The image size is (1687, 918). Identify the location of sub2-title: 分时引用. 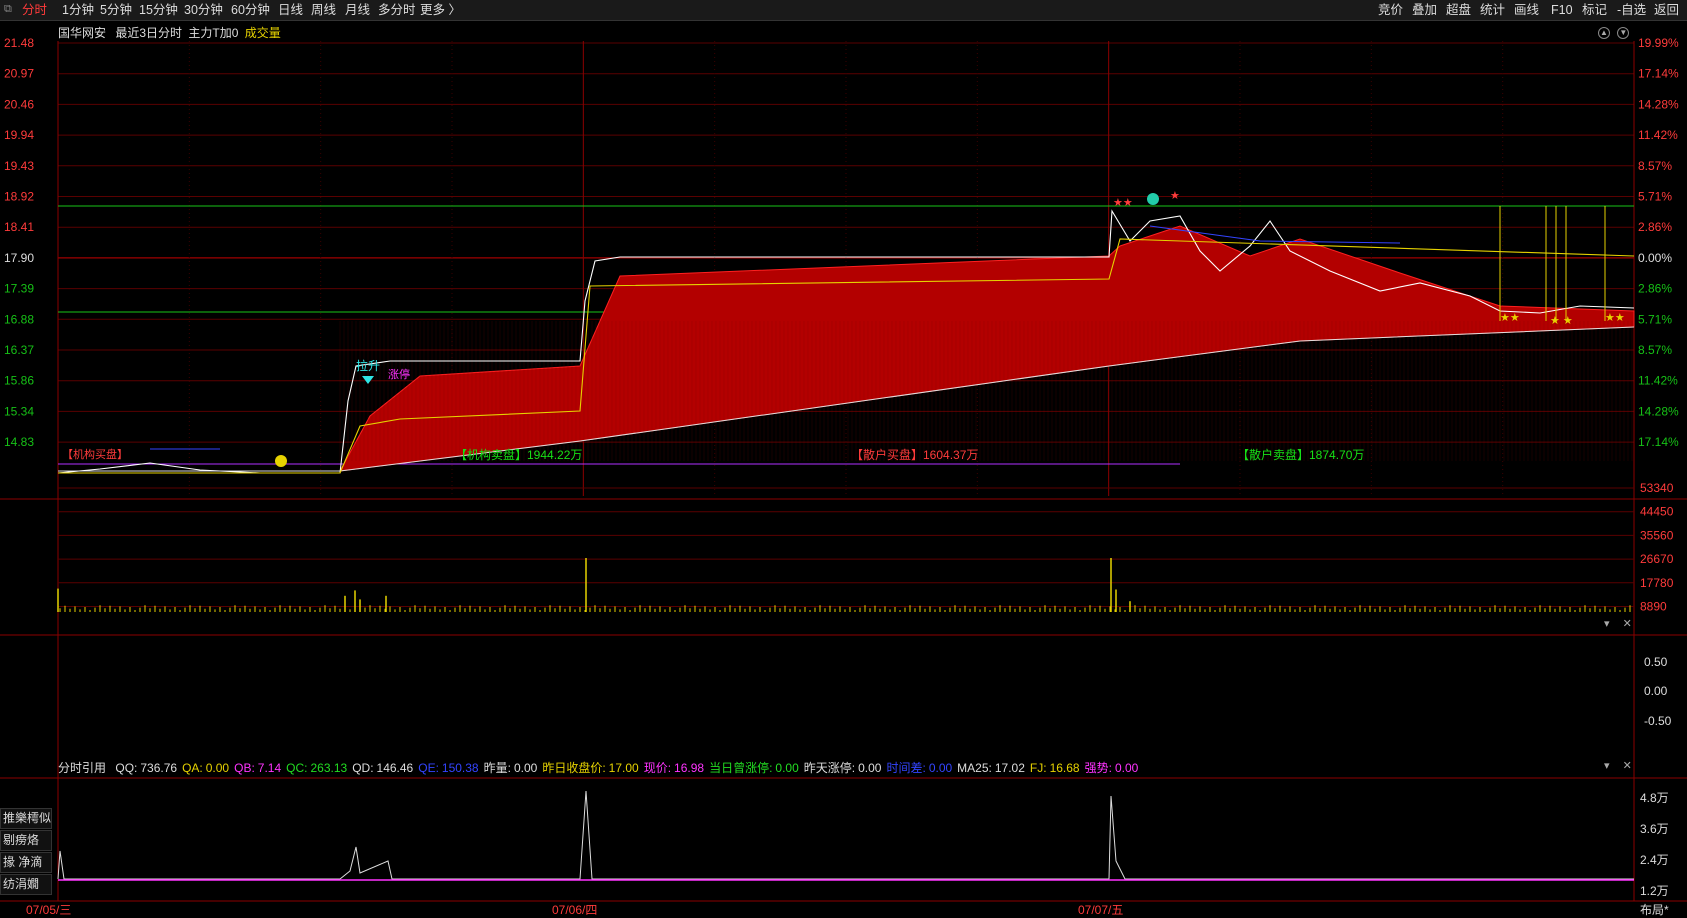
(82, 768).